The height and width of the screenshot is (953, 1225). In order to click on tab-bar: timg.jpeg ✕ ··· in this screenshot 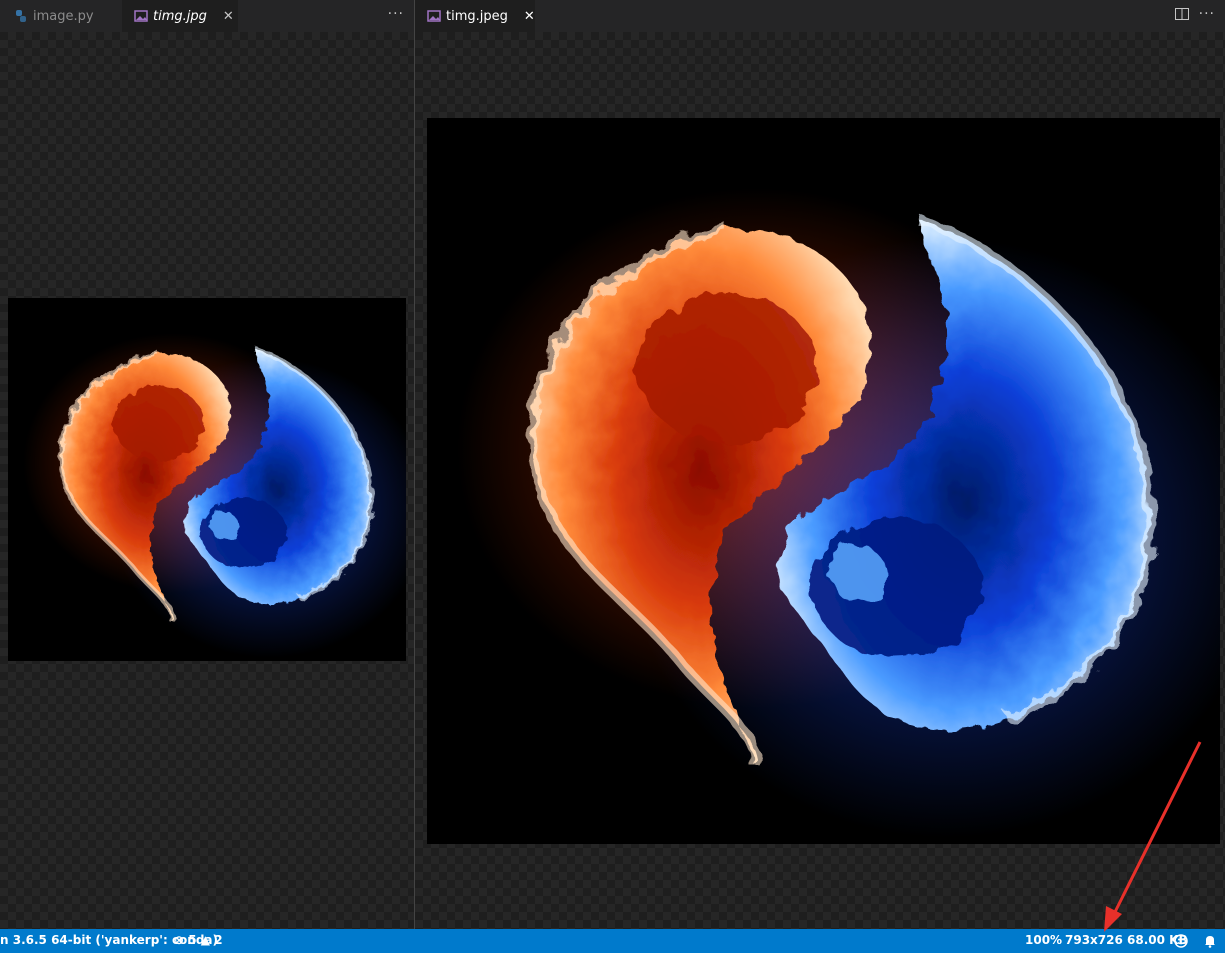, I will do `click(820, 16)`.